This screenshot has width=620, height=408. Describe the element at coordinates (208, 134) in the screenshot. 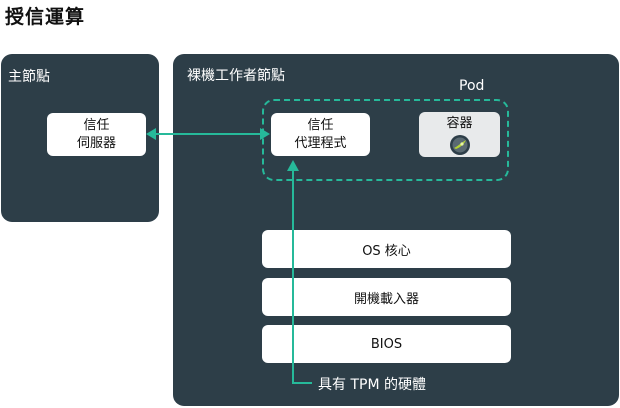

I see `bidirectional-arrow` at that location.